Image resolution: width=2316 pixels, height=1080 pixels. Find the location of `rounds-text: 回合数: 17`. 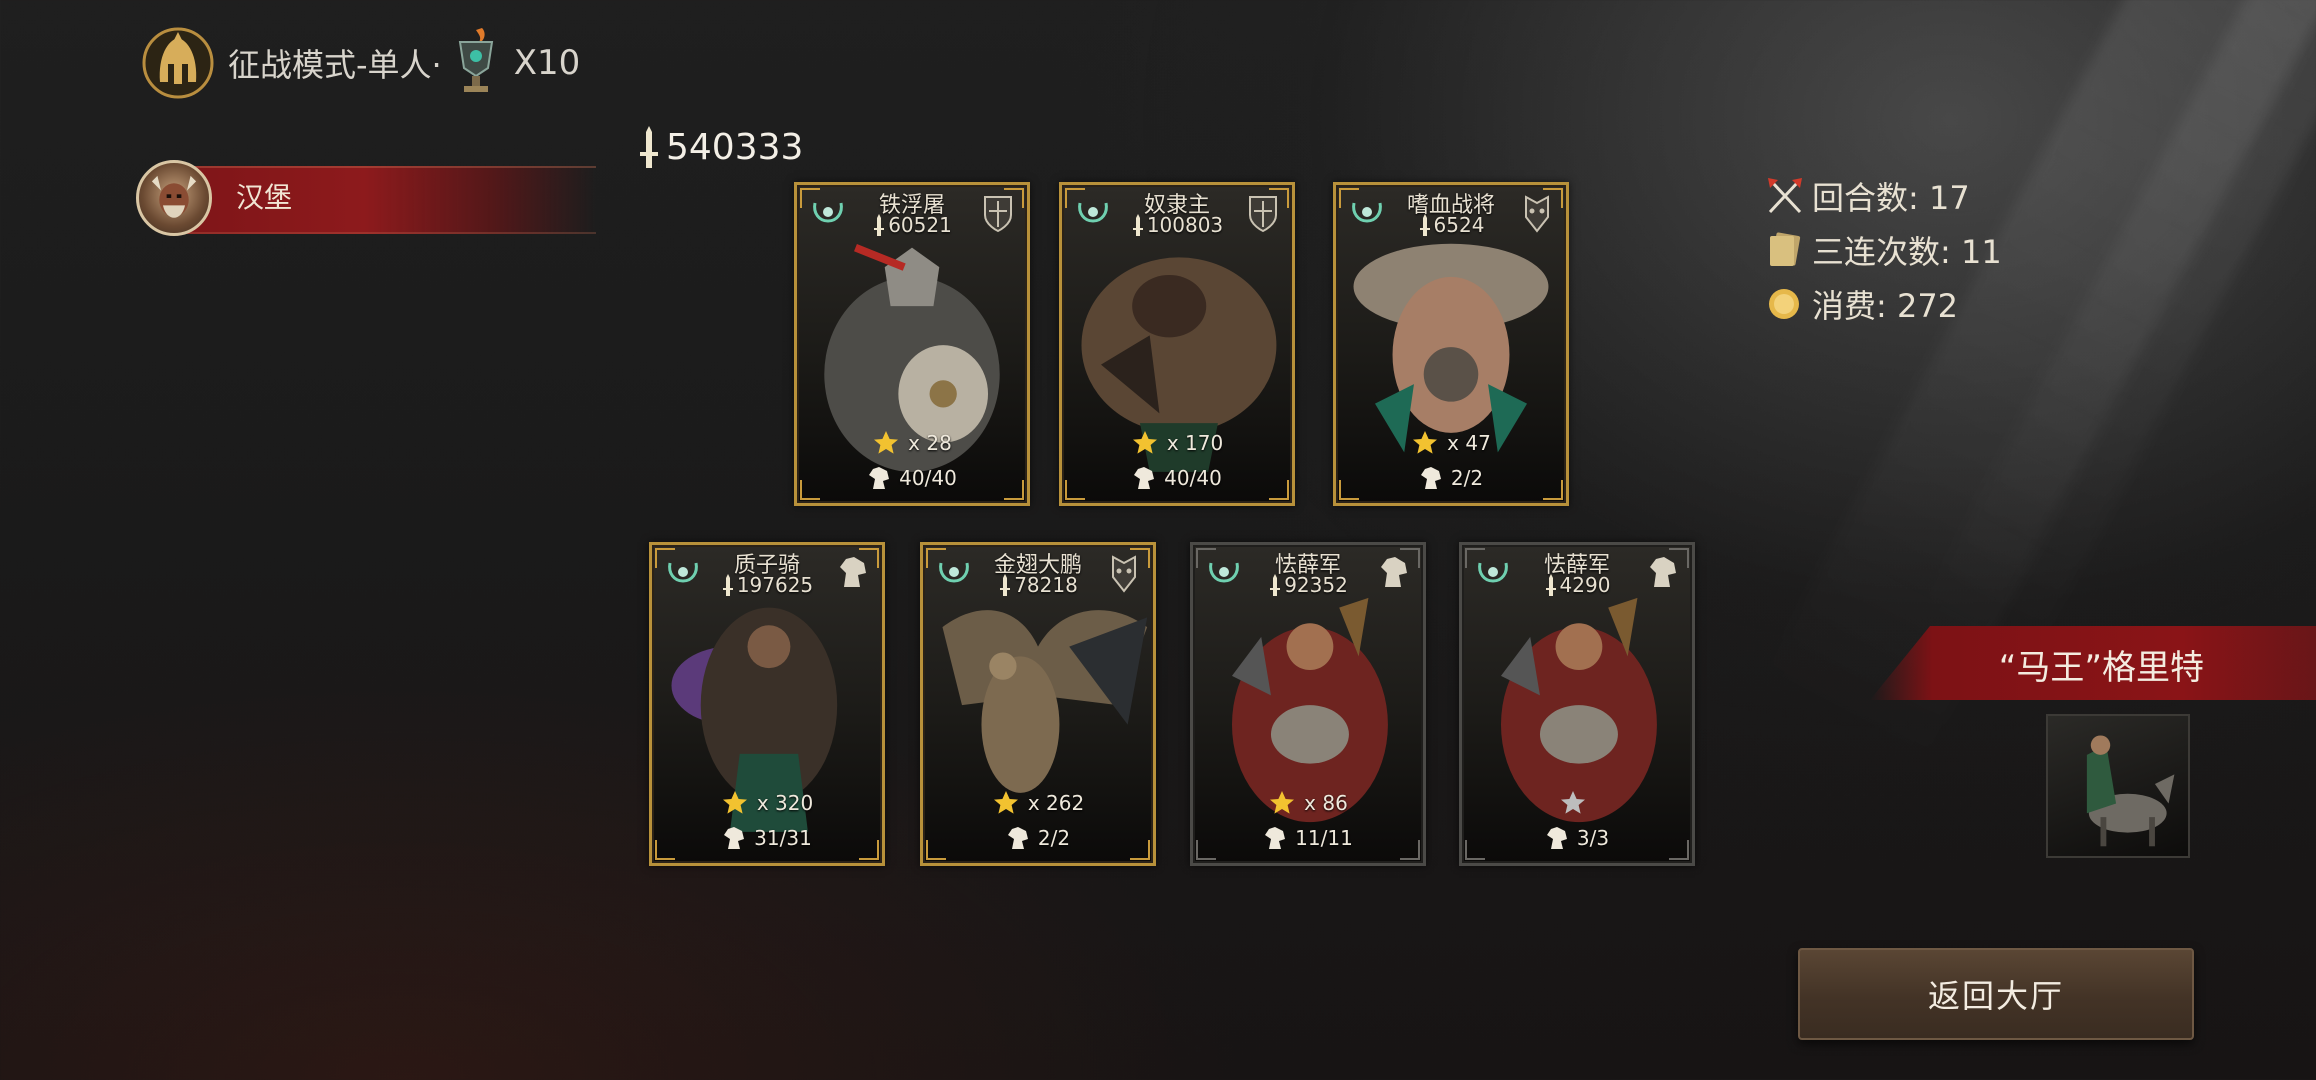

rounds-text: 回合数: 17 is located at coordinates (1891, 198).